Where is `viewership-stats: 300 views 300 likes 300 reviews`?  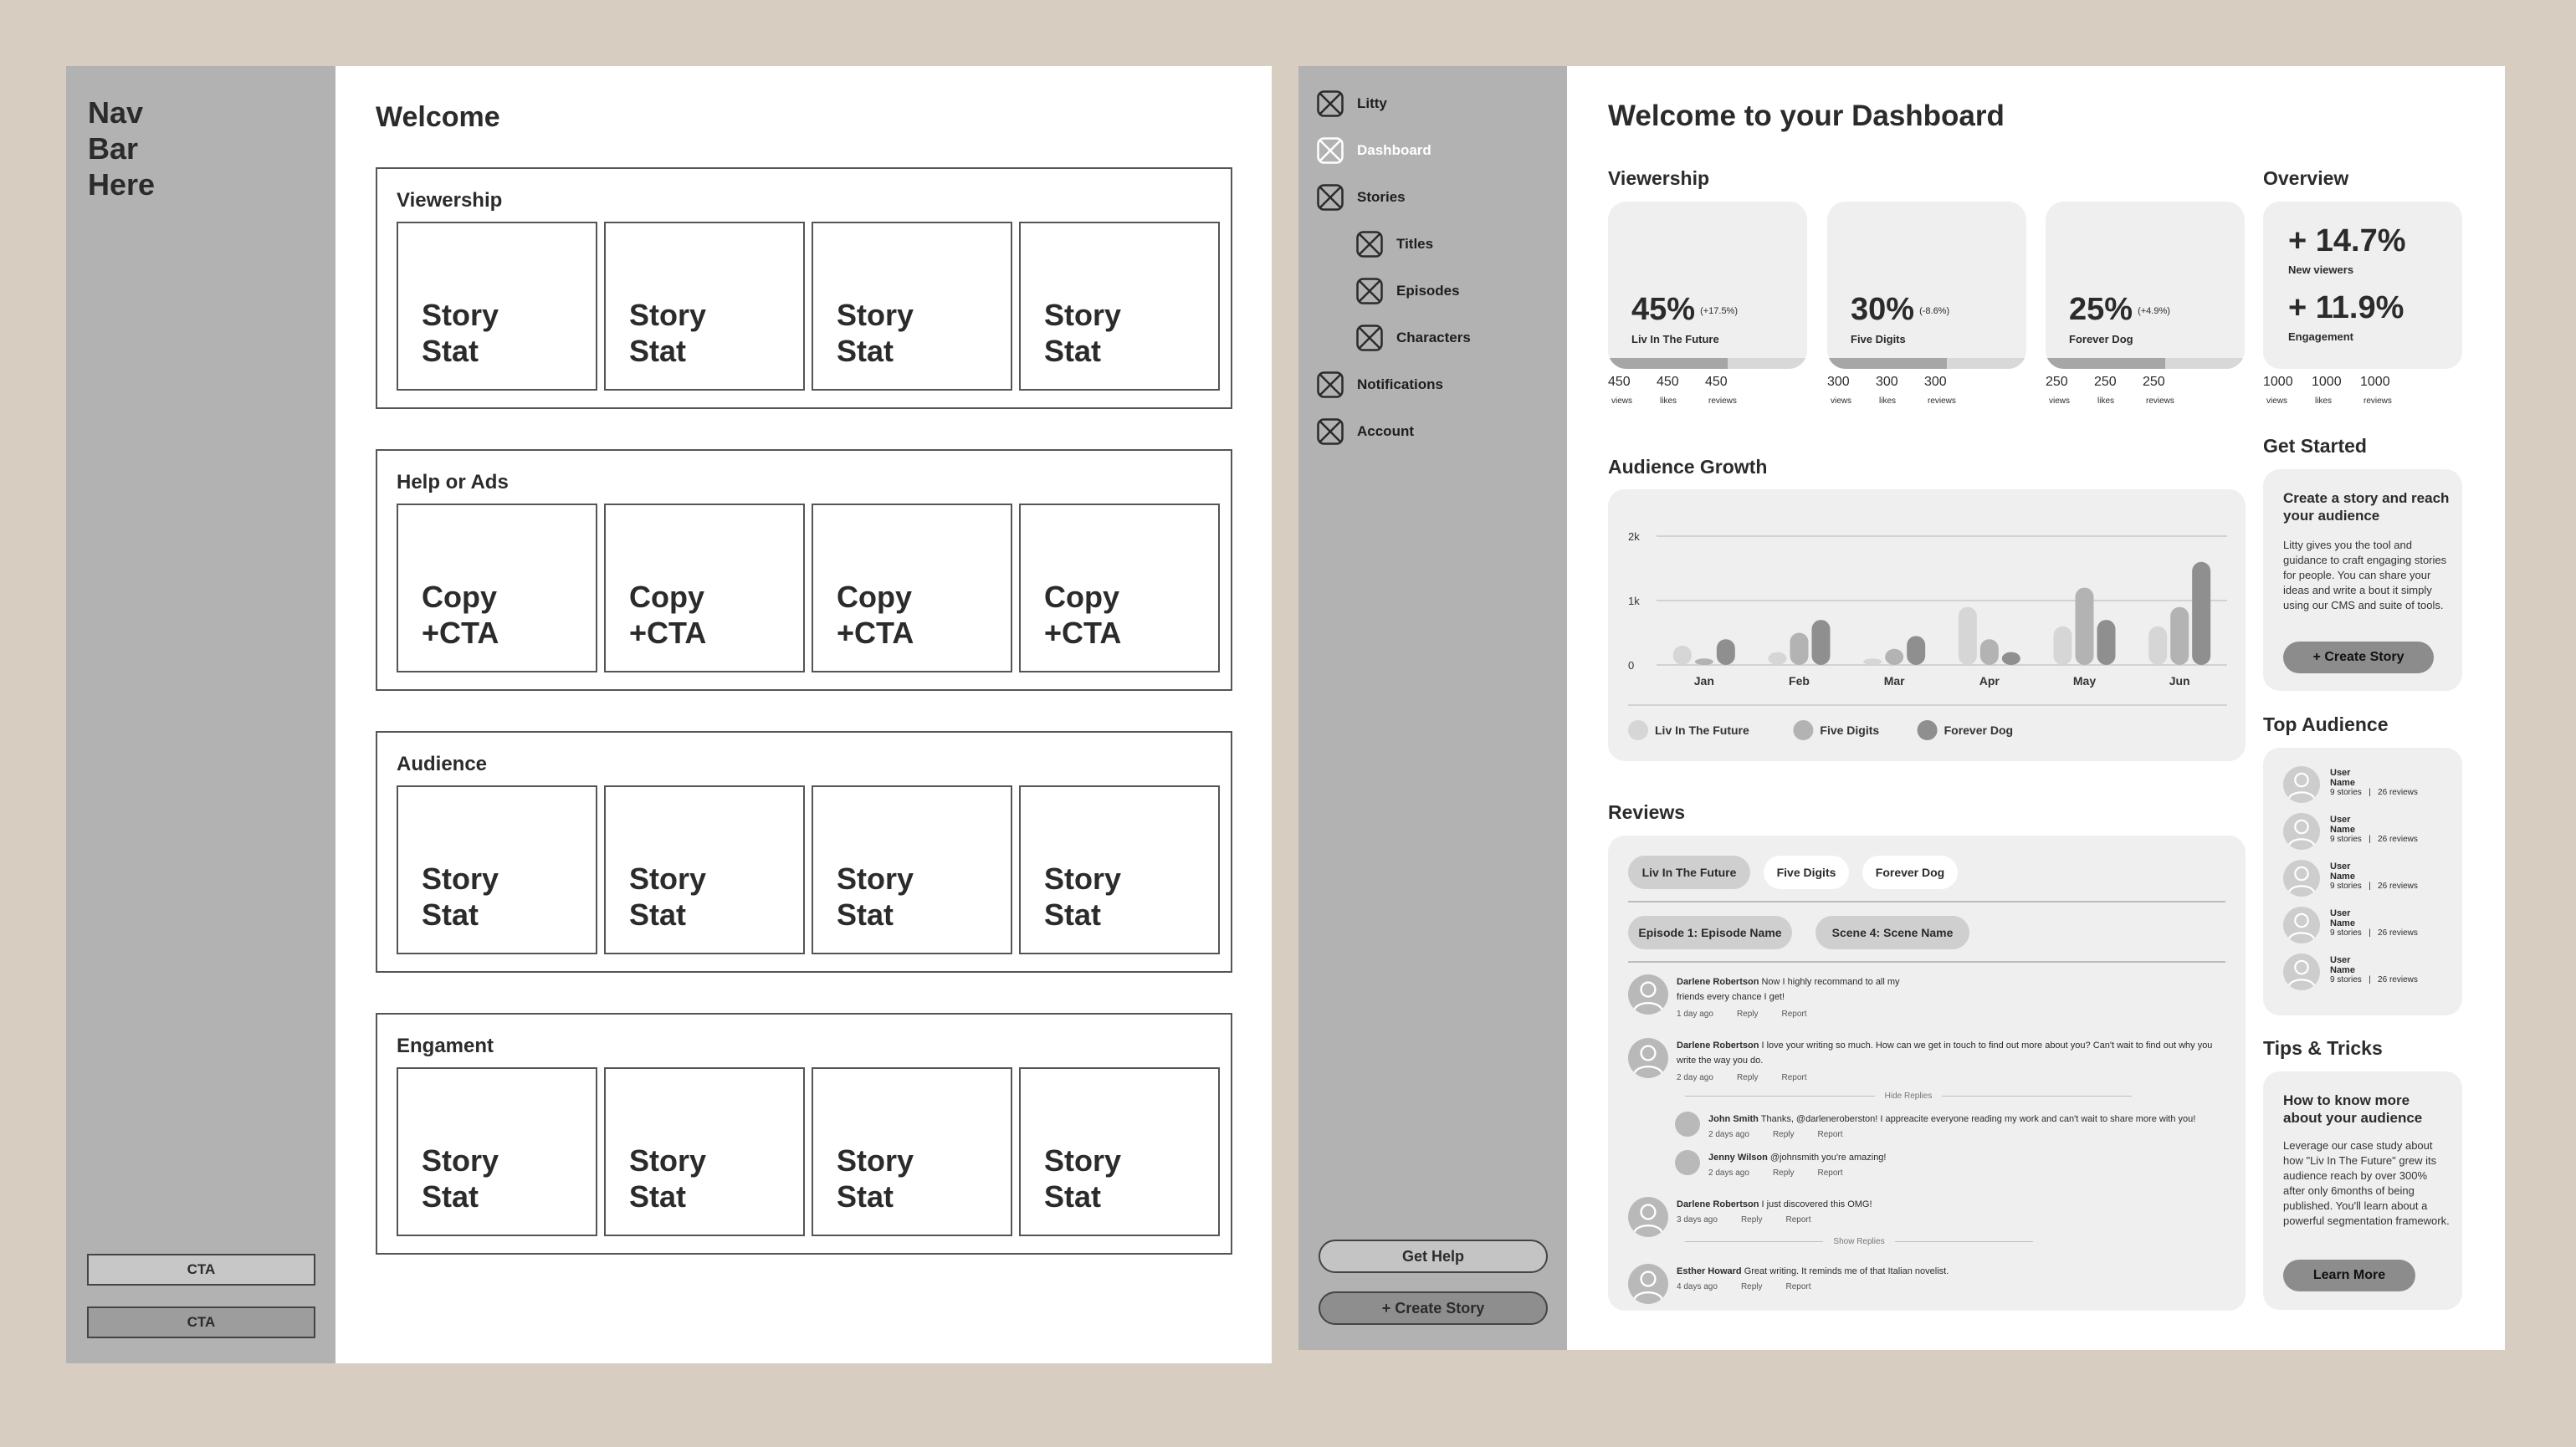
viewership-stats: 300 views 300 likes 300 reviews is located at coordinates (1900, 390).